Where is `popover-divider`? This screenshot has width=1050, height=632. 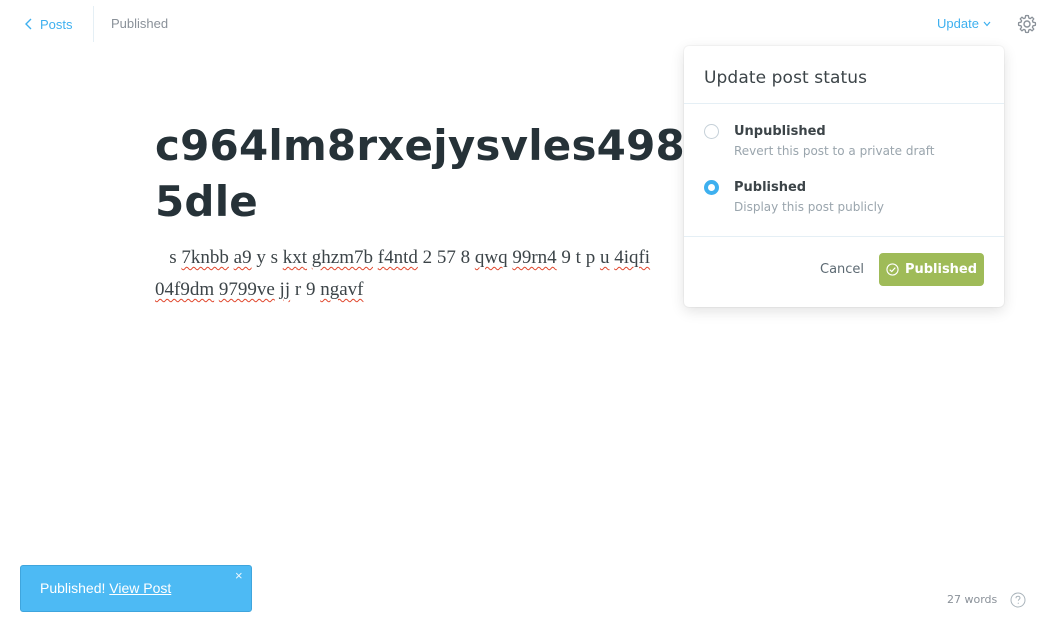 popover-divider is located at coordinates (844, 103).